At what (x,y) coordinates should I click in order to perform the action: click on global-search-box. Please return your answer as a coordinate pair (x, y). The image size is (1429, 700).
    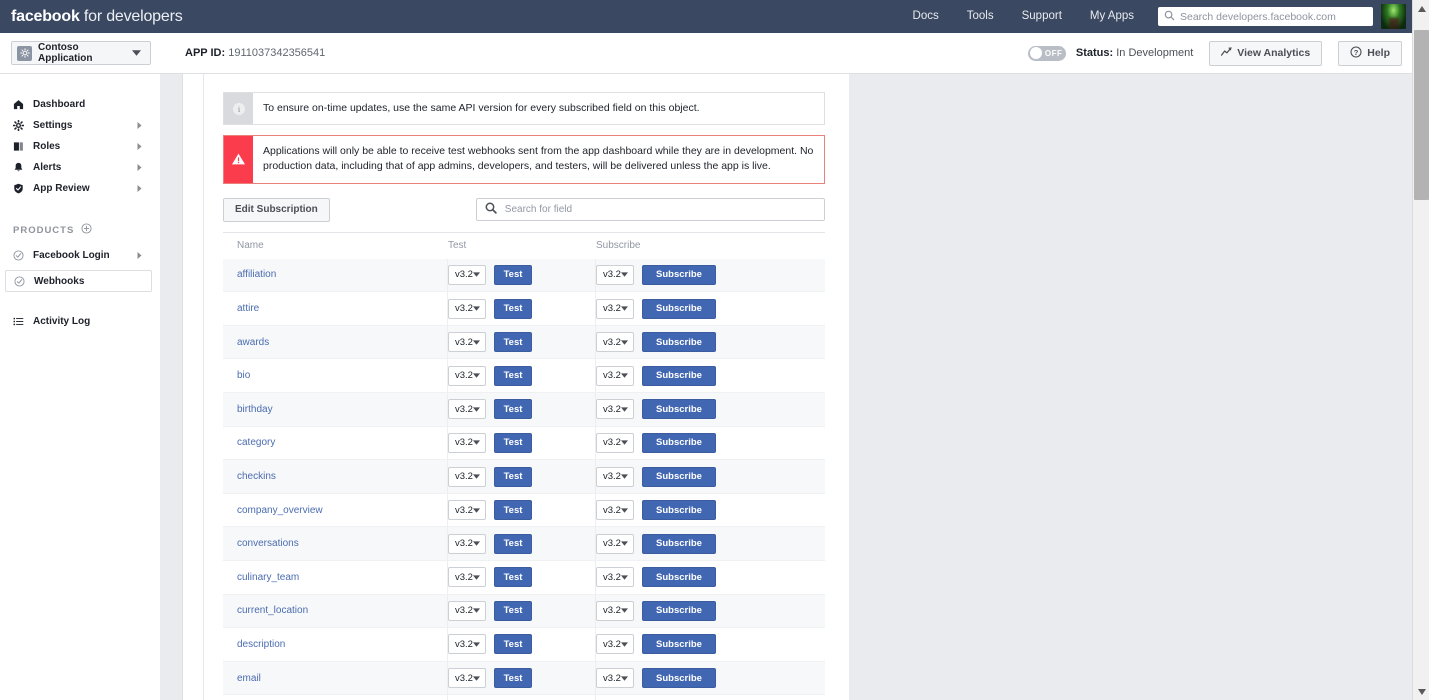
    Looking at the image, I should click on (1265, 16).